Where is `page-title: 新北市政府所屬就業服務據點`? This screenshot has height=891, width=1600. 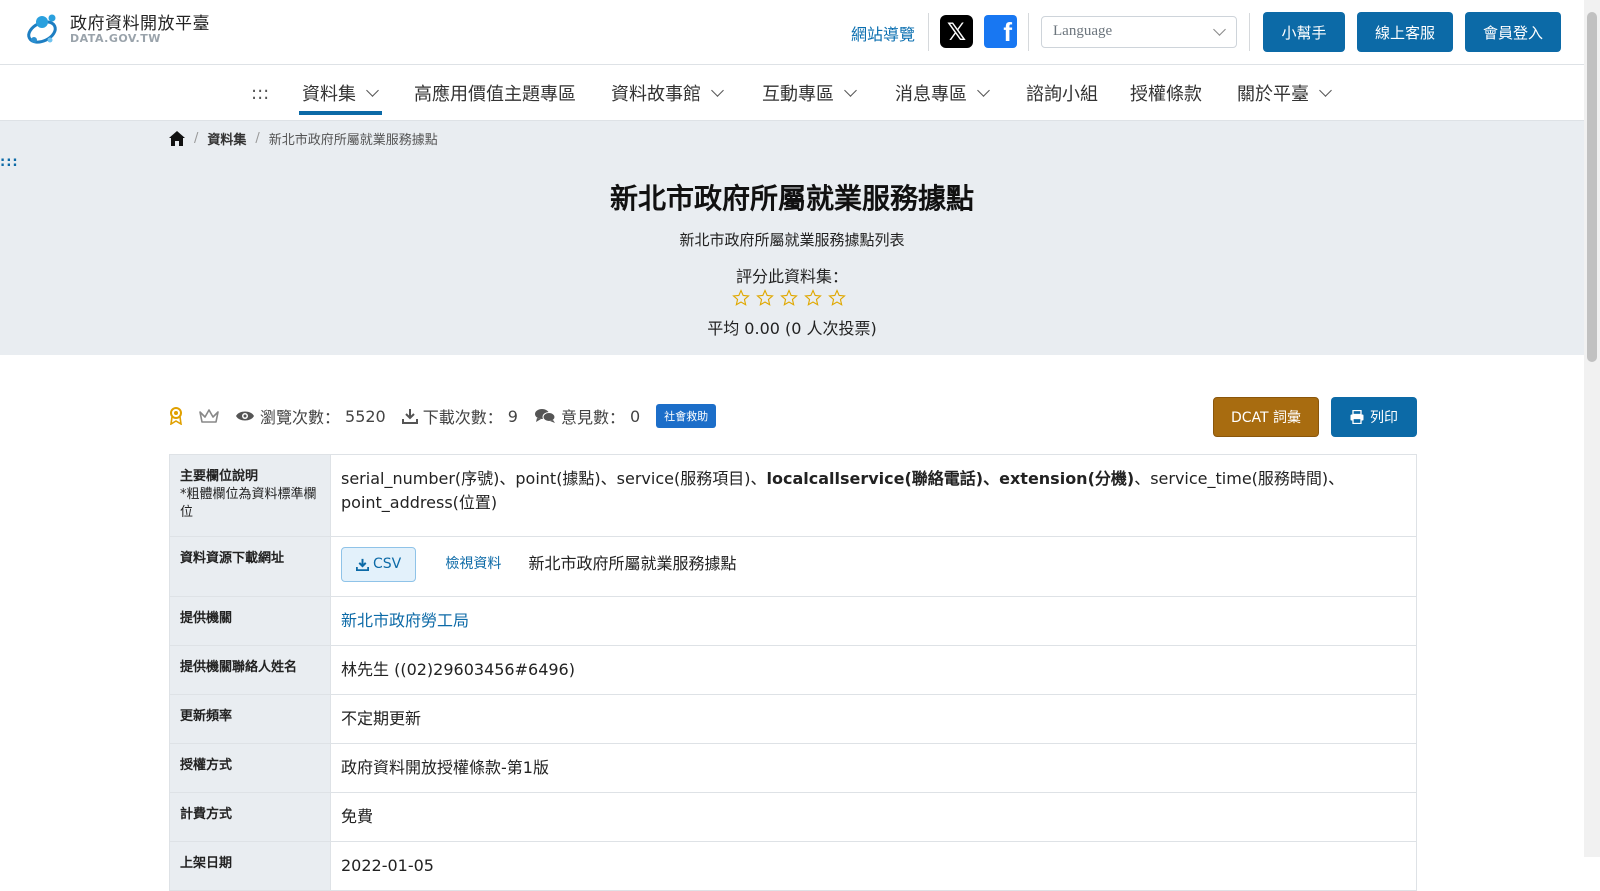 page-title: 新北市政府所屬就業服務據點 is located at coordinates (791, 198).